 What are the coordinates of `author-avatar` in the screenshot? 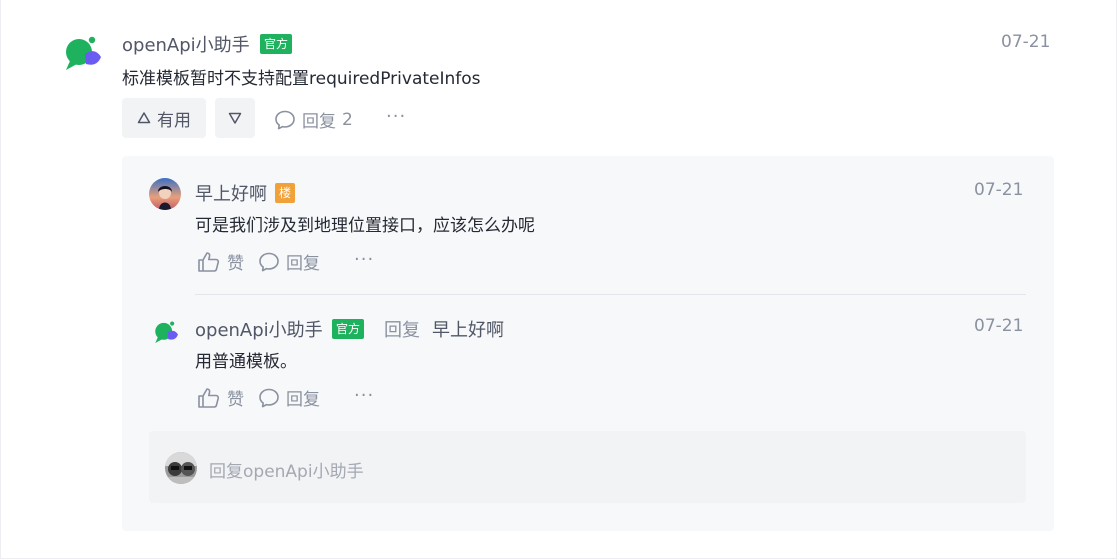 It's located at (81, 53).